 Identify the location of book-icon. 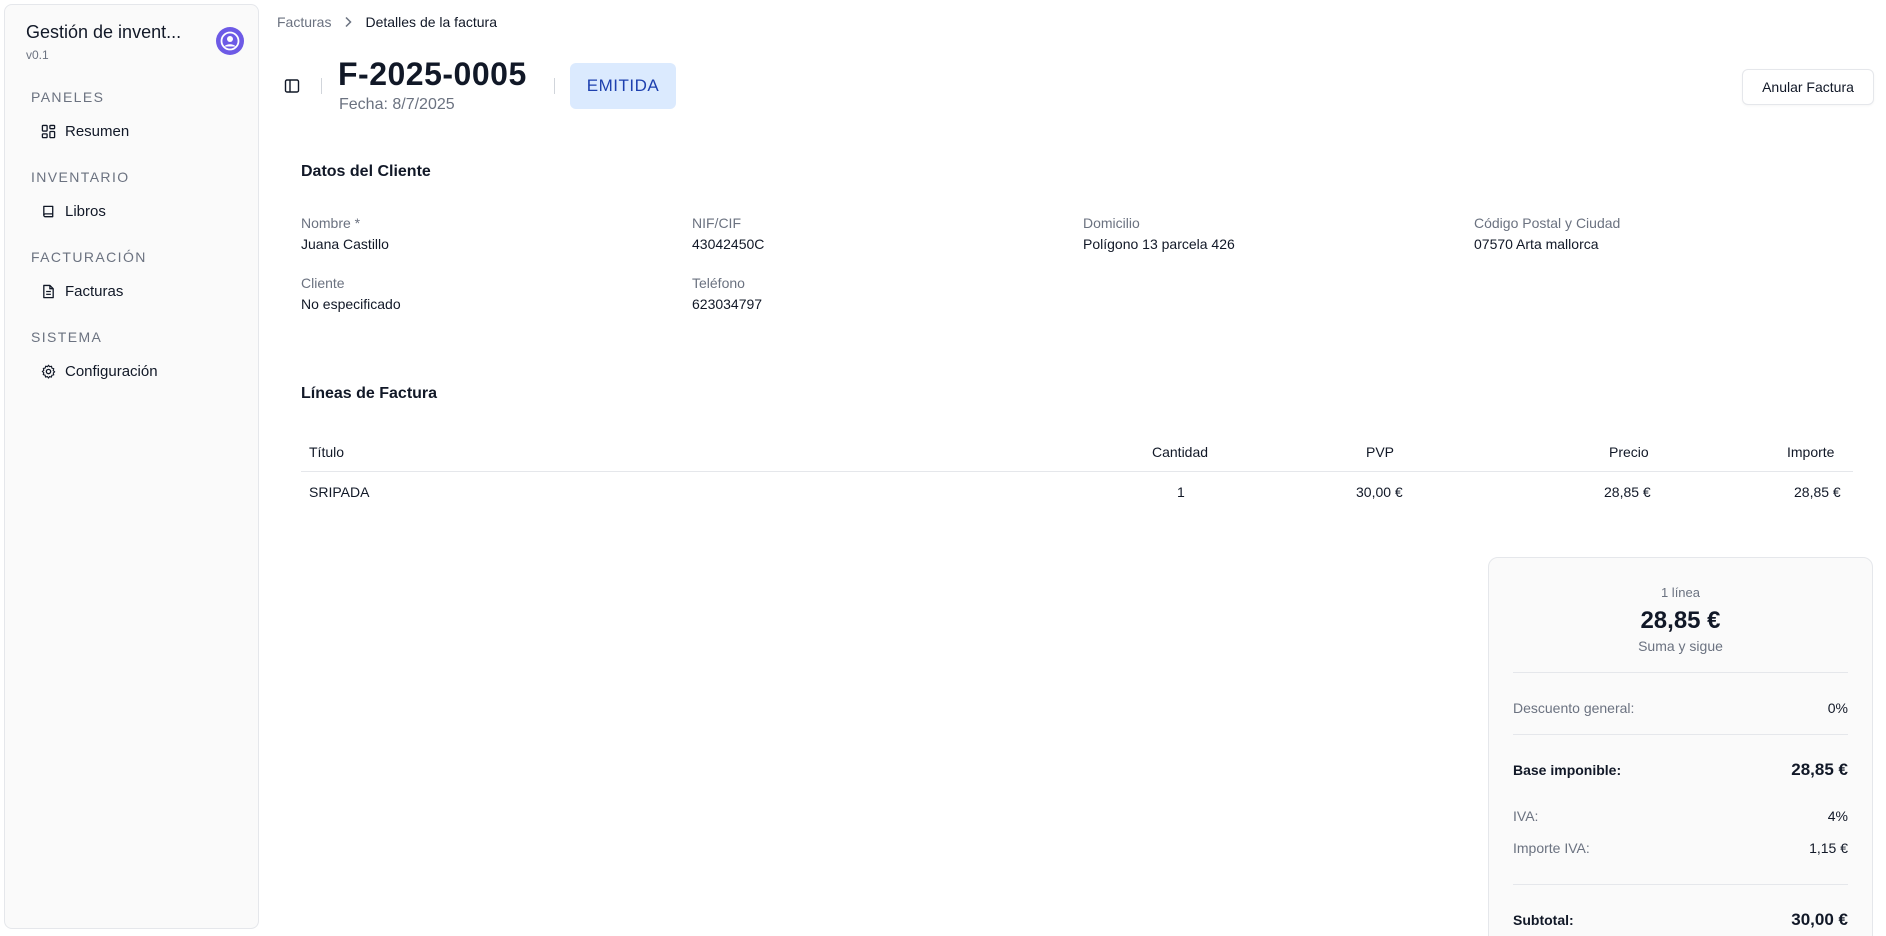
(48, 211).